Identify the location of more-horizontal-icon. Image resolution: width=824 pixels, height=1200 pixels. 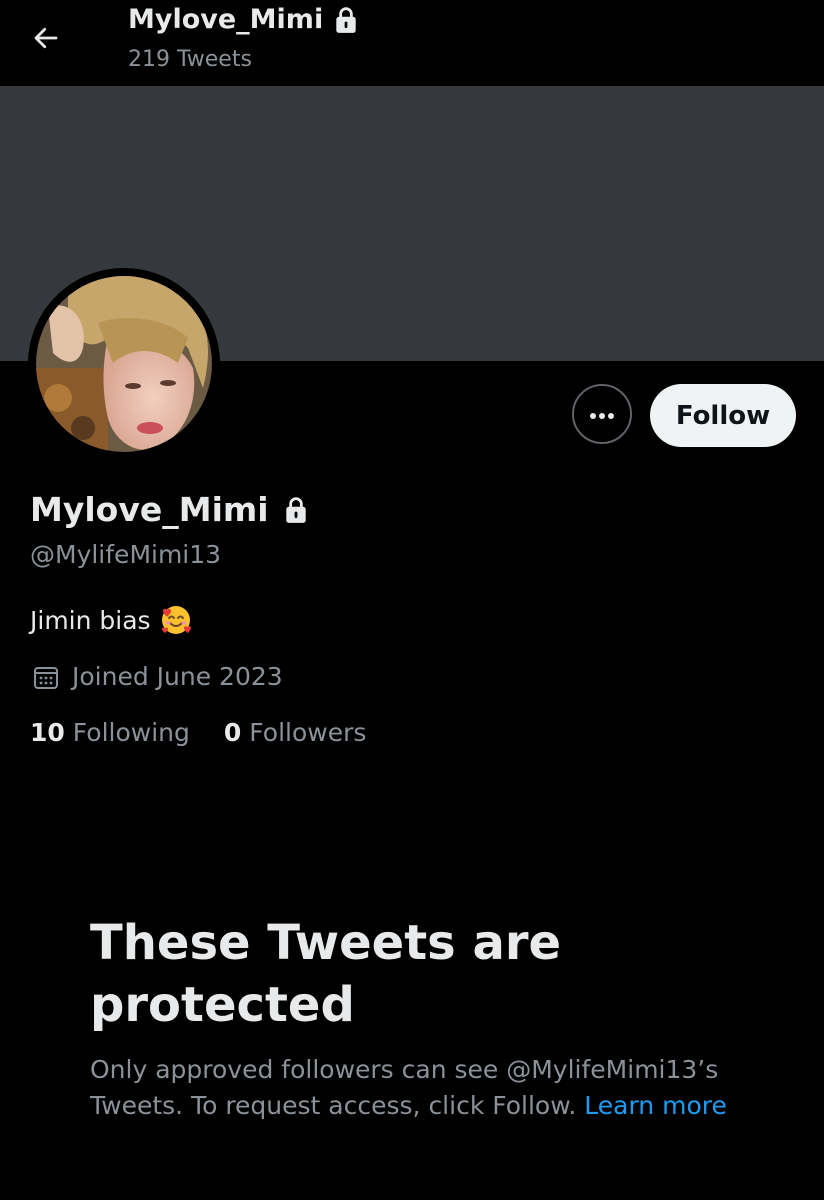
(602, 414).